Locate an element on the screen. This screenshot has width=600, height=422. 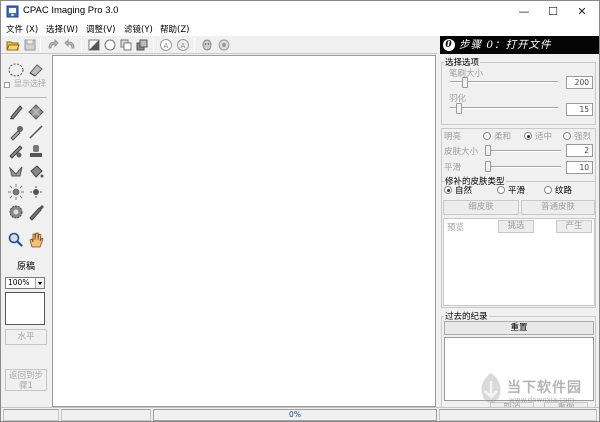
skin-type-title: 修补的皮肤类型 is located at coordinates (475, 181).